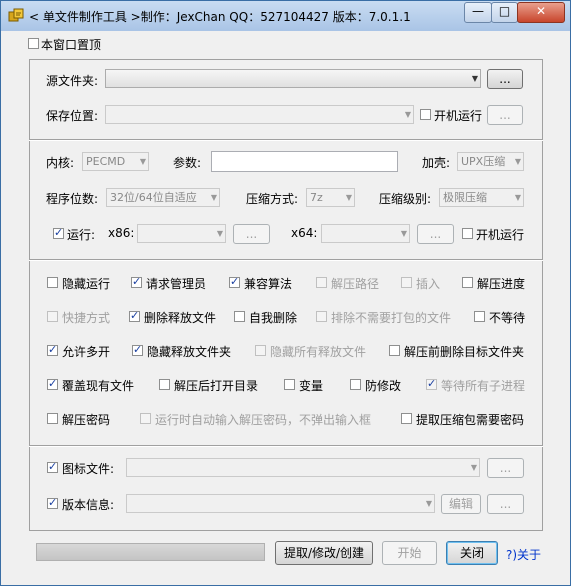 This screenshot has width=571, height=586. I want to click on icon-file-checkbox, so click(52, 466).